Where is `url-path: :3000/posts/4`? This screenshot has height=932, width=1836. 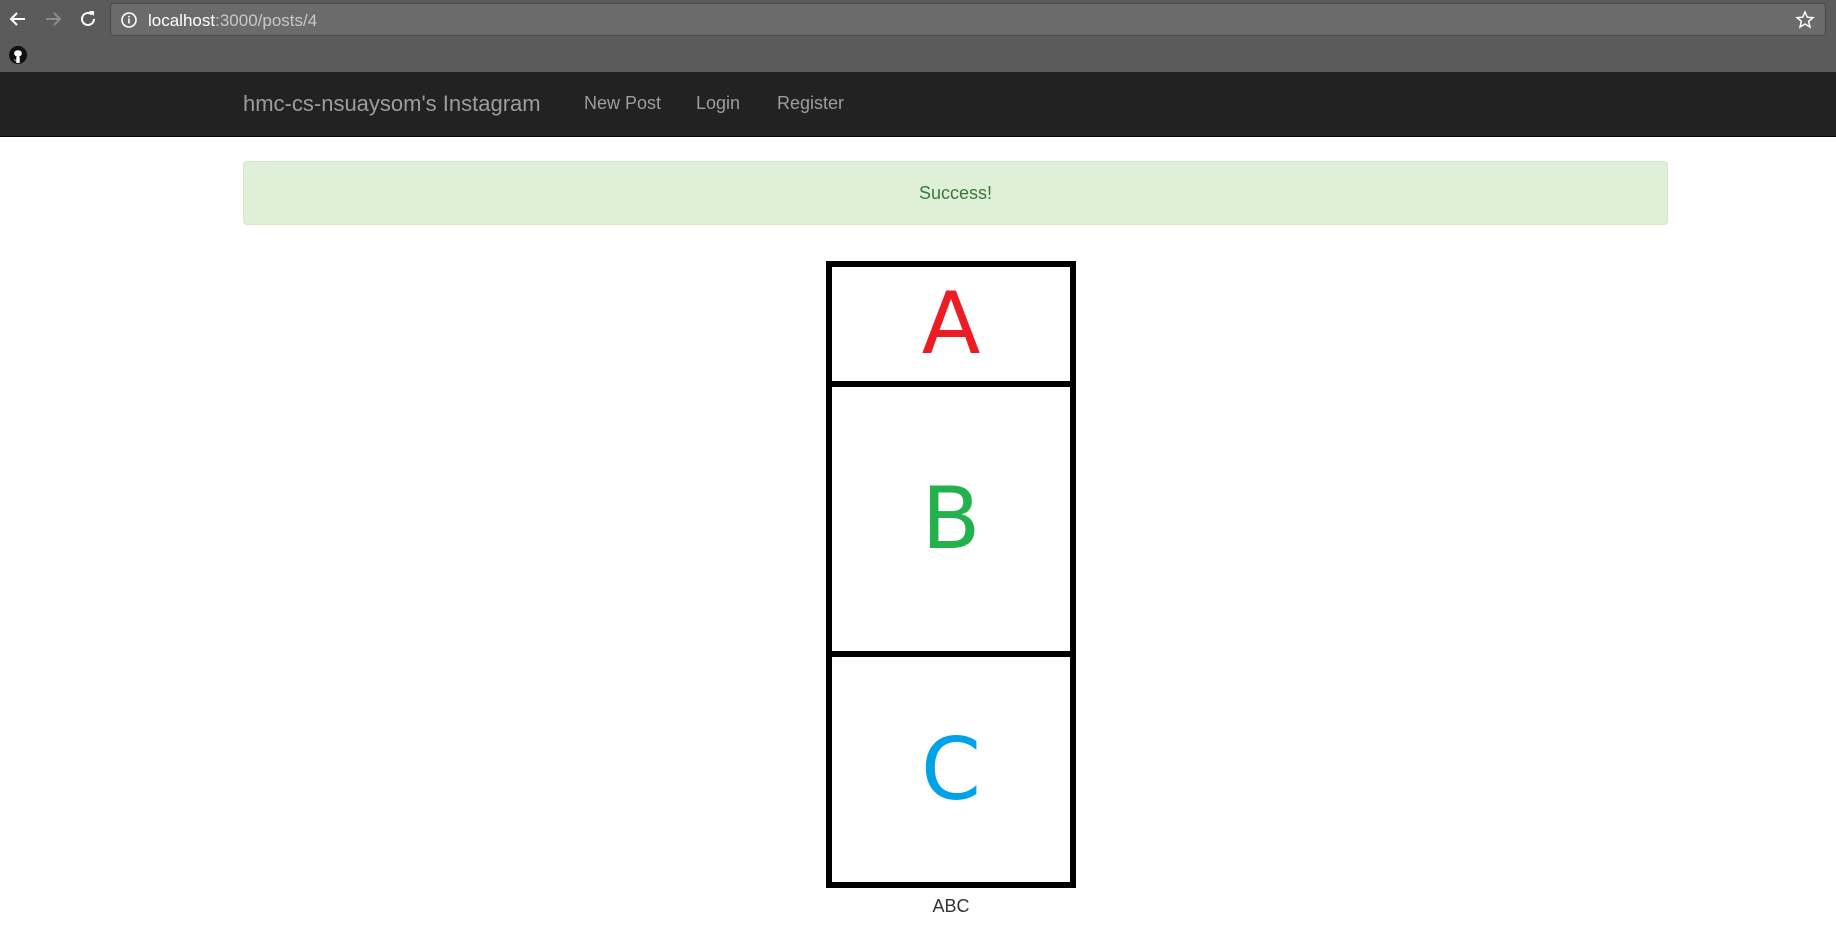
url-path: :3000/posts/4 is located at coordinates (266, 20).